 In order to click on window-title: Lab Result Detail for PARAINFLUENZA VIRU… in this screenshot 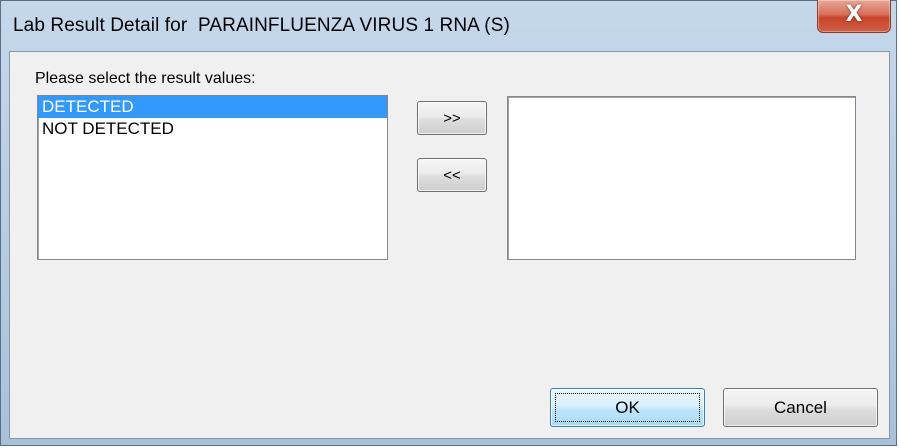, I will do `click(261, 25)`.